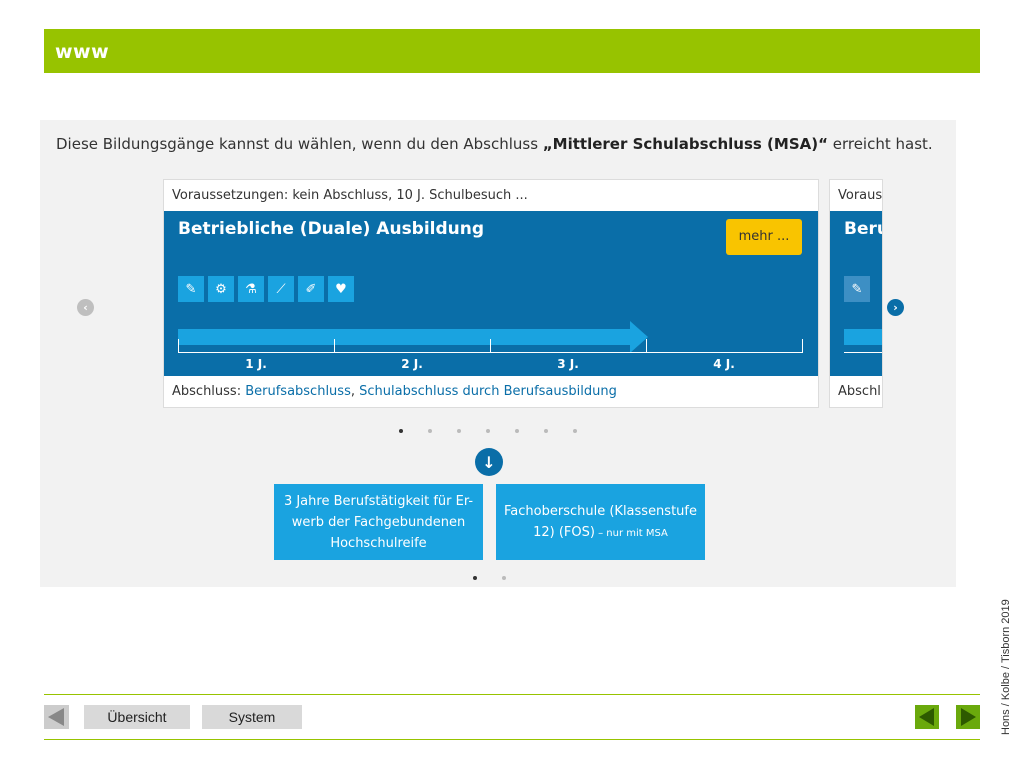  What do you see at coordinates (863, 337) in the screenshot?
I see `next-duration-arrow` at bounding box center [863, 337].